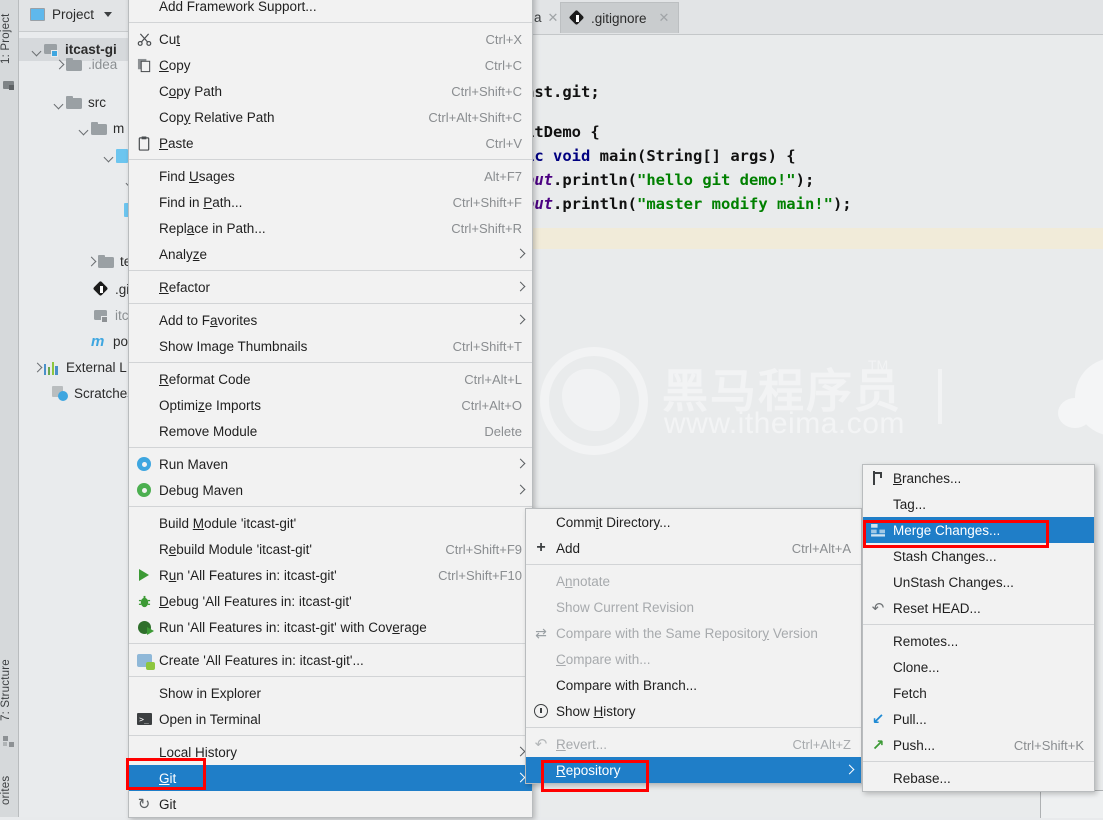 The height and width of the screenshot is (820, 1103). Describe the element at coordinates (330, 176) in the screenshot. I see `menu-item-find-usages: Find Usages Alt+F7` at that location.